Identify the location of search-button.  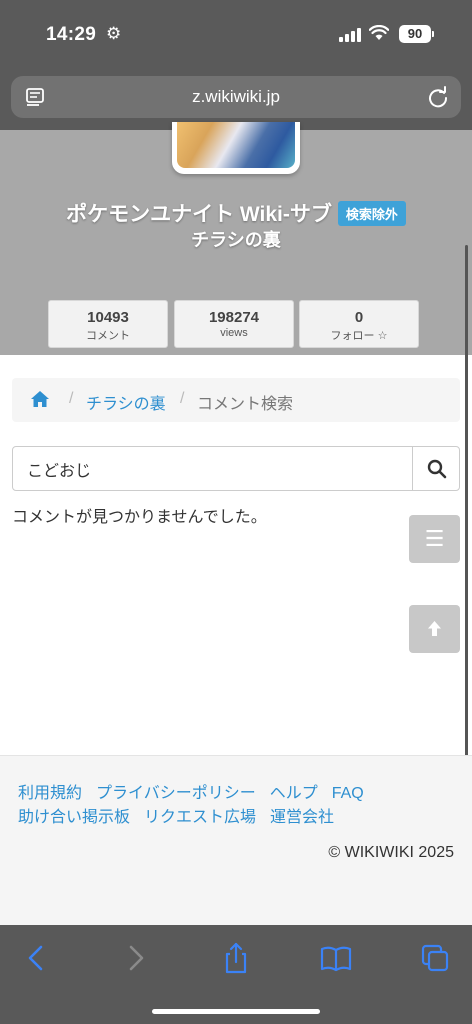
(436, 468).